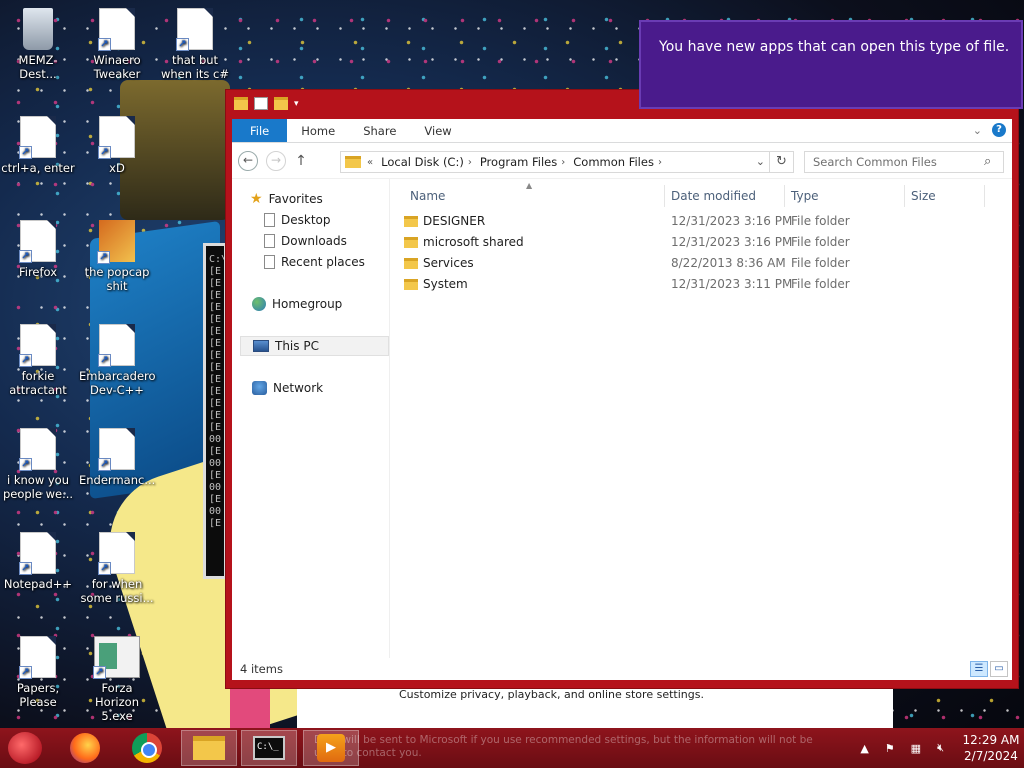 The width and height of the screenshot is (1024, 768). Describe the element at coordinates (301, 161) in the screenshot. I see `up-button: ↑` at that location.